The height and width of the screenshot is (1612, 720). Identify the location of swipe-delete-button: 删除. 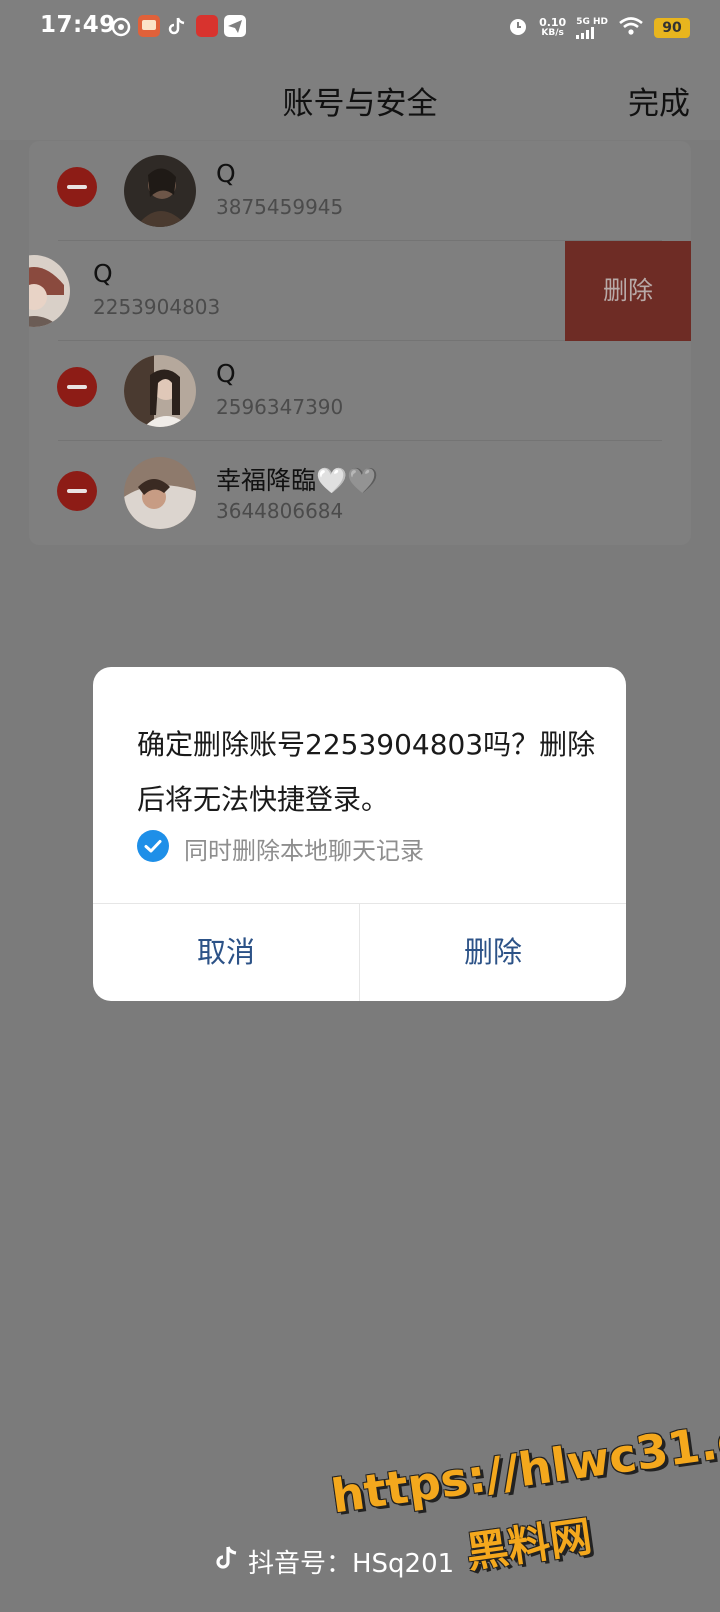
(628, 291).